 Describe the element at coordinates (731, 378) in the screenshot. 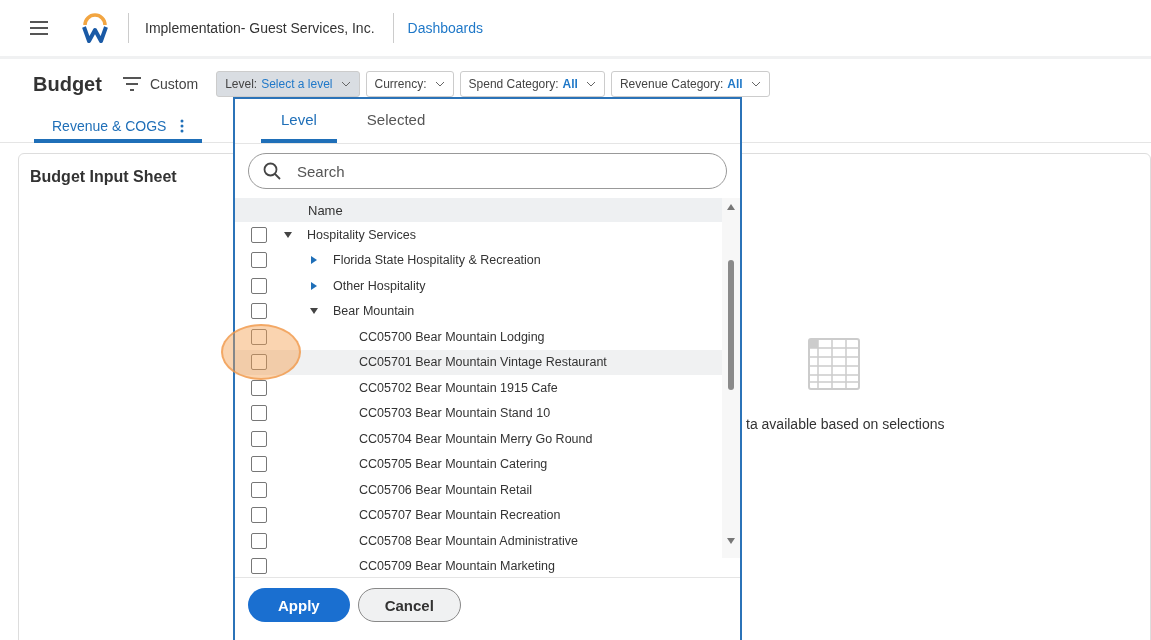

I see `scrollbar-drawing` at that location.